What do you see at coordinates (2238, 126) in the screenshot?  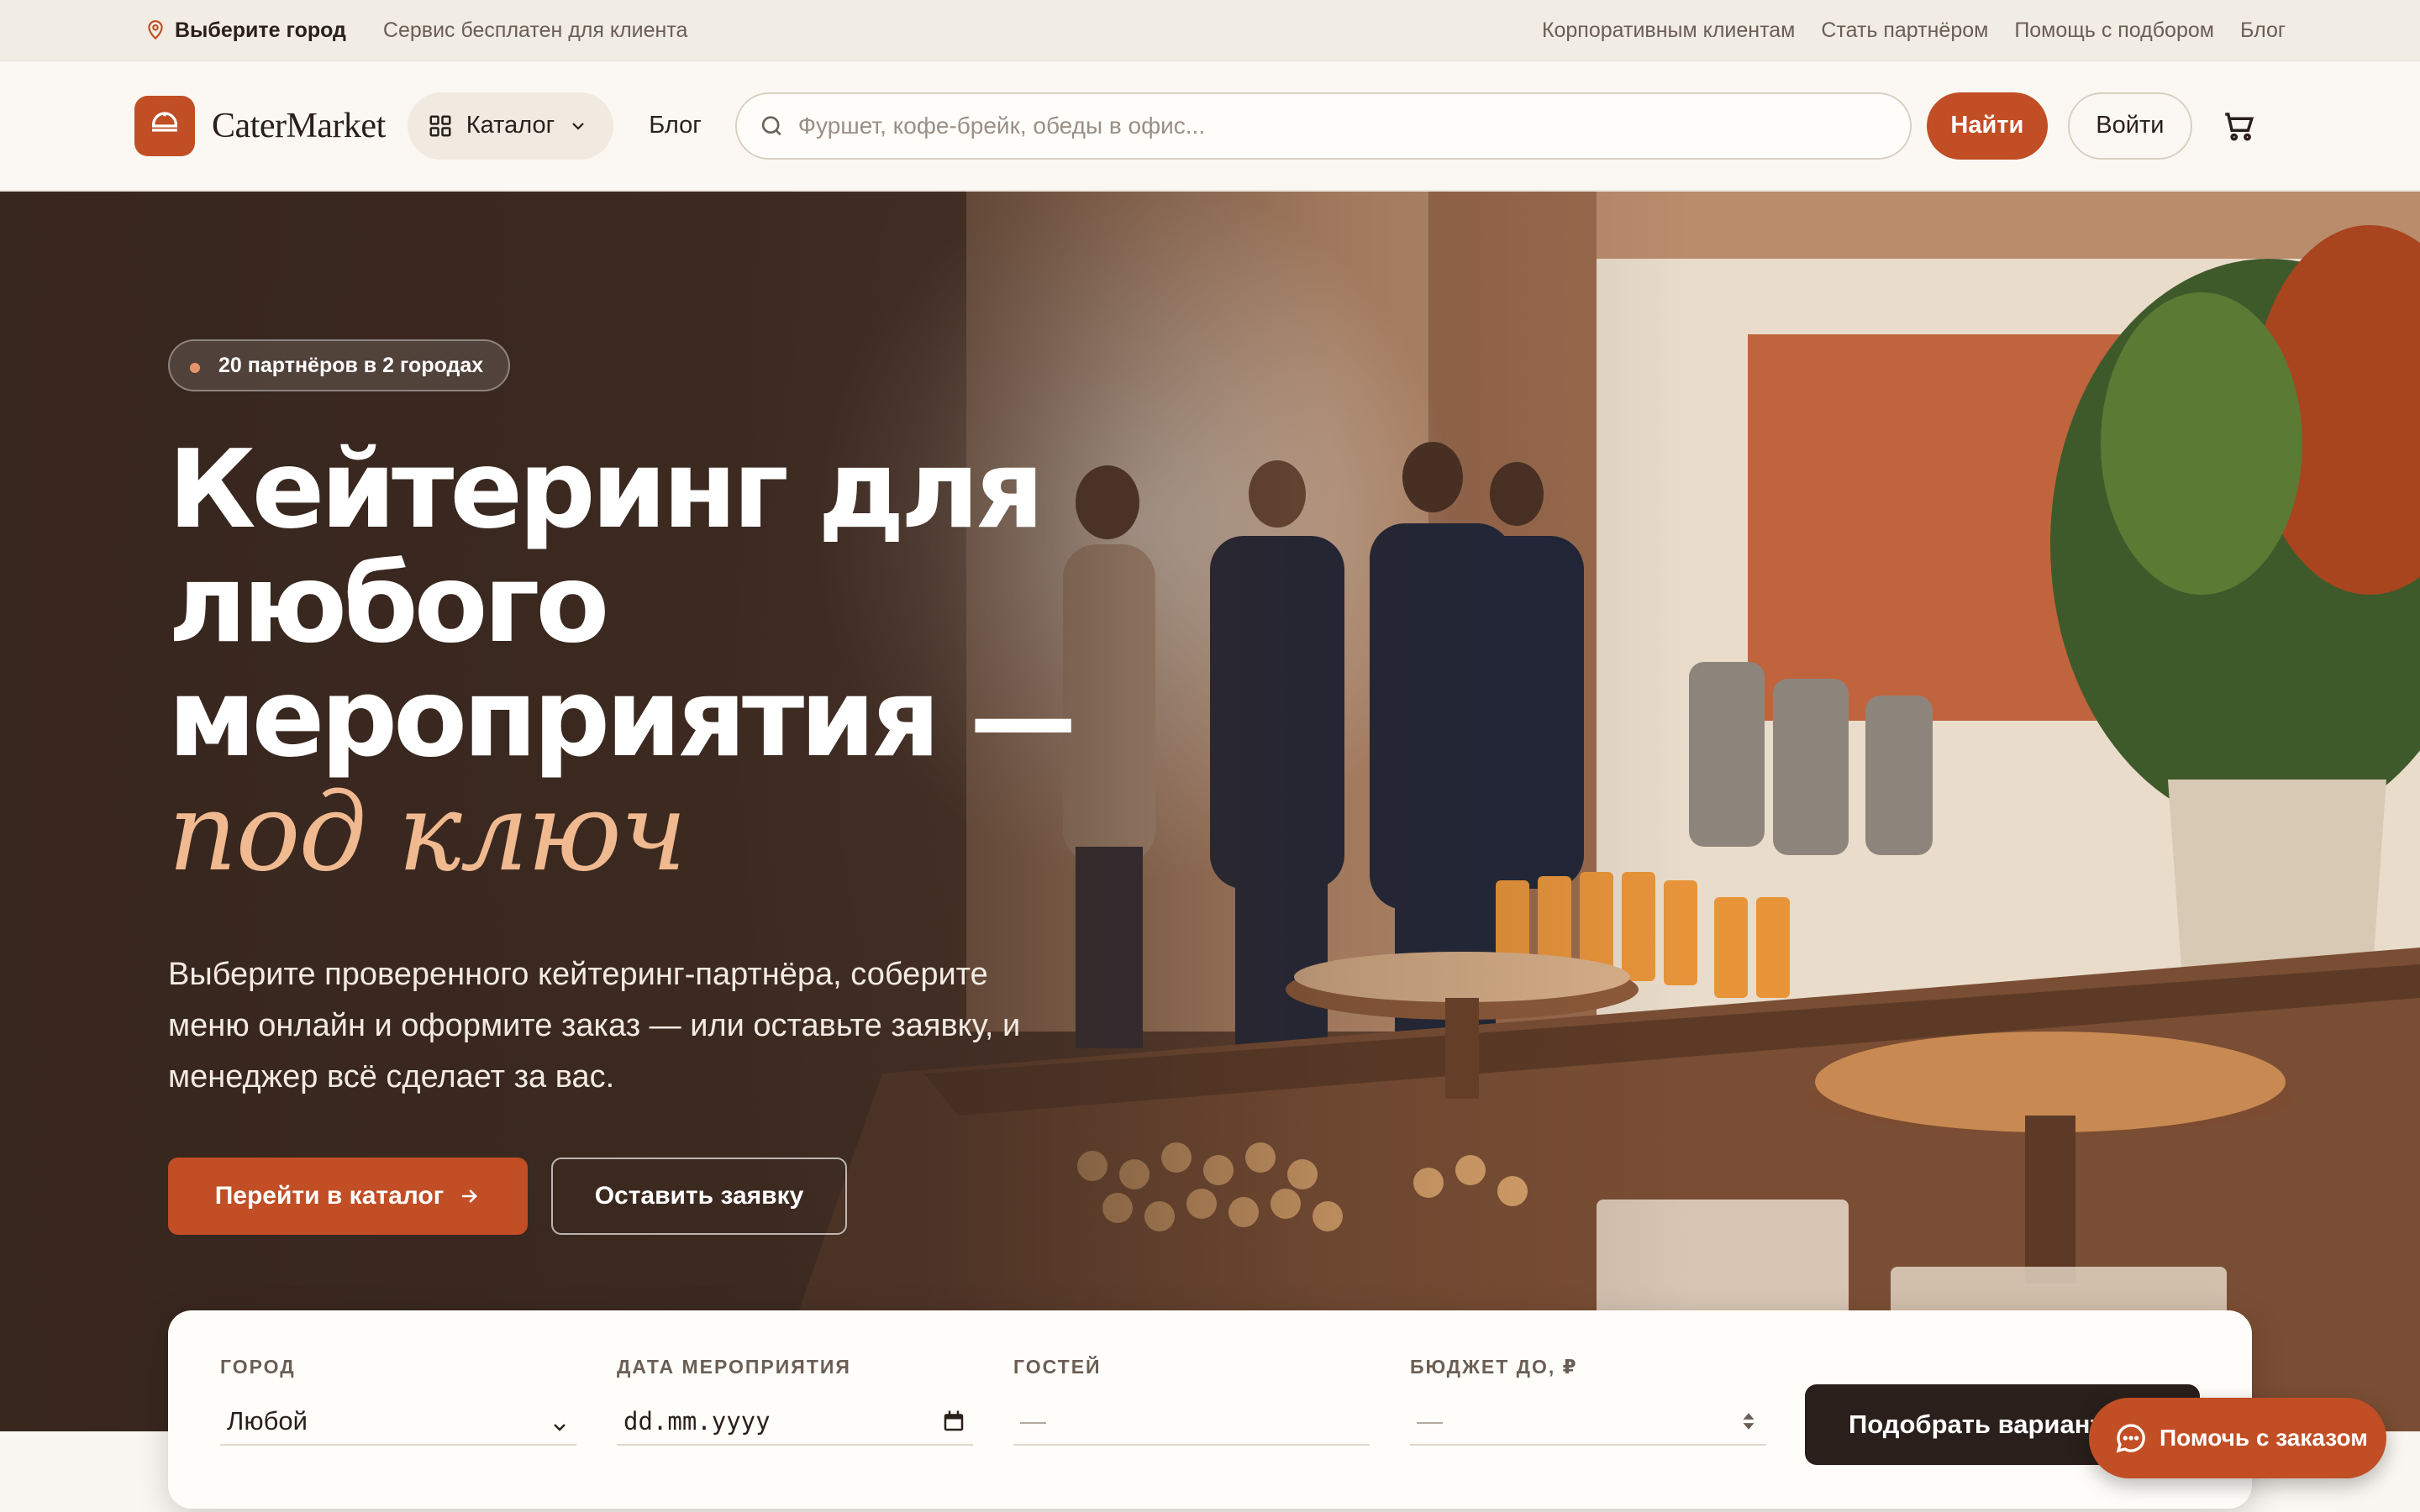 I see `cart-icon` at bounding box center [2238, 126].